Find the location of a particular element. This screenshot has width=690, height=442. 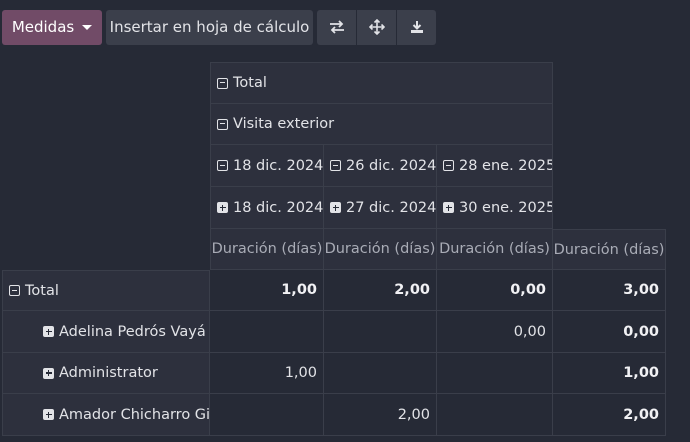

row-header-total: Total is located at coordinates (106, 290).